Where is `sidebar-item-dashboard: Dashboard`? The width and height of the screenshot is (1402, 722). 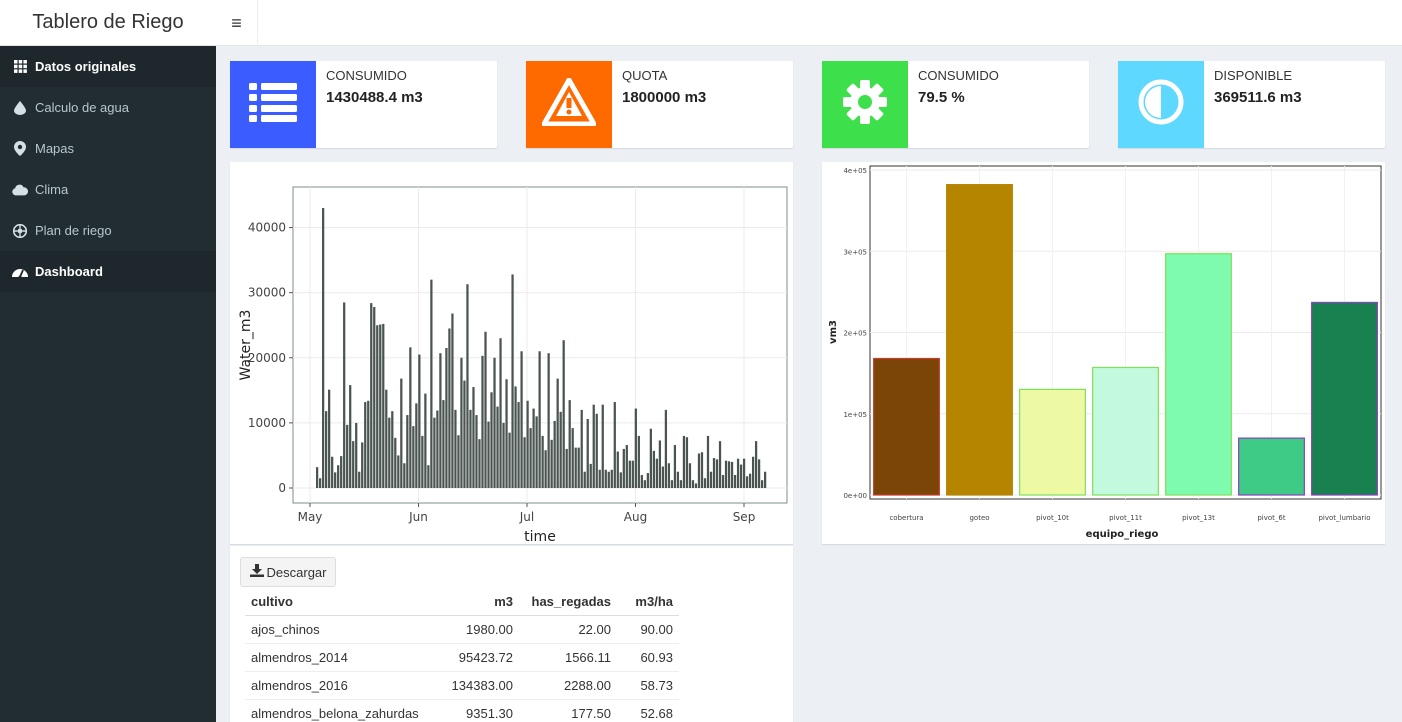
sidebar-item-dashboard: Dashboard is located at coordinates (108, 271).